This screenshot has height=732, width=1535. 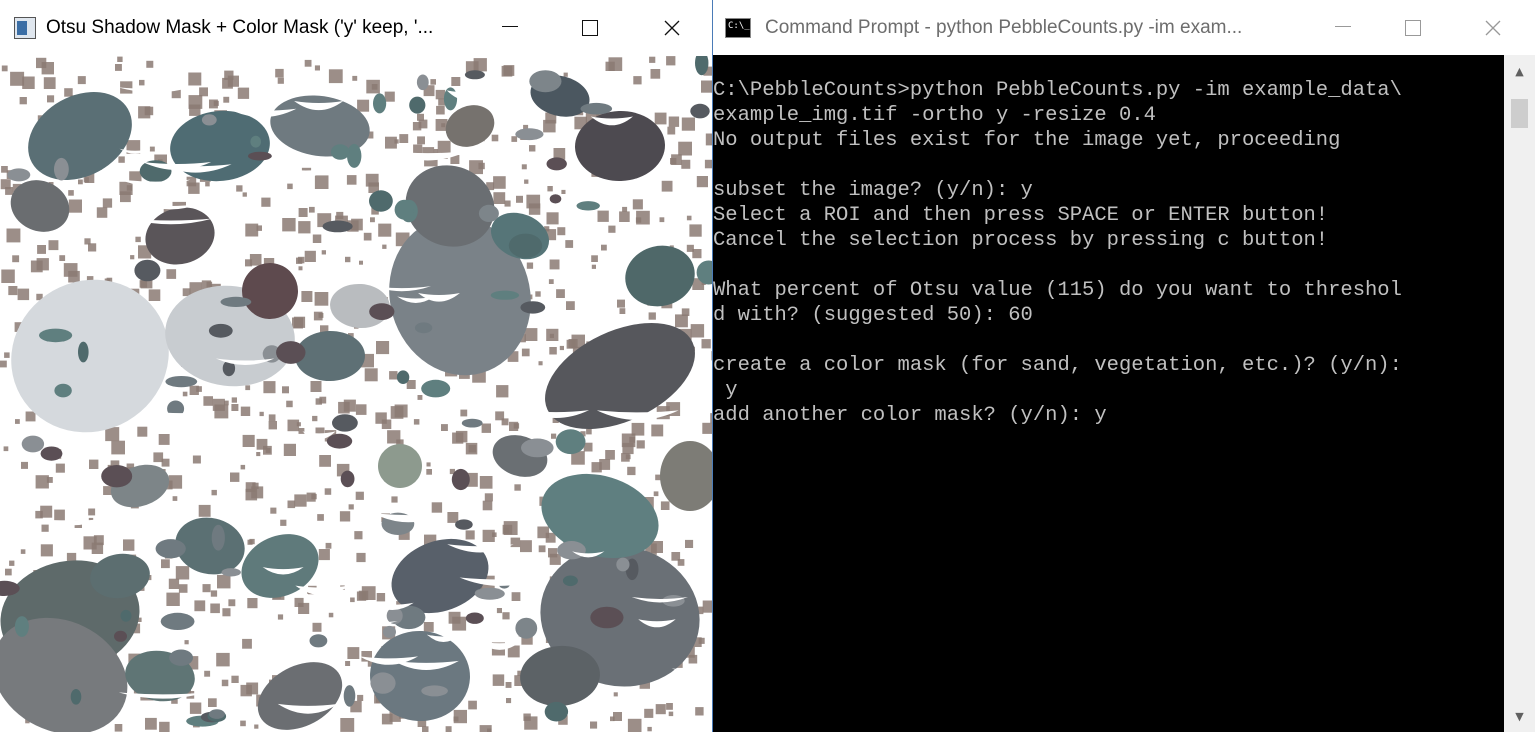 I want to click on console-line: add another color mask? (y/n): y, so click(x=910, y=415).